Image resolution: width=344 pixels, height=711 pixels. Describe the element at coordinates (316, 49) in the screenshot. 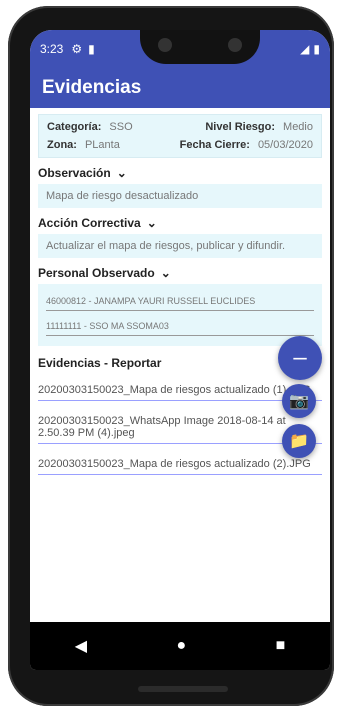

I see `battery-icon: ▮` at that location.